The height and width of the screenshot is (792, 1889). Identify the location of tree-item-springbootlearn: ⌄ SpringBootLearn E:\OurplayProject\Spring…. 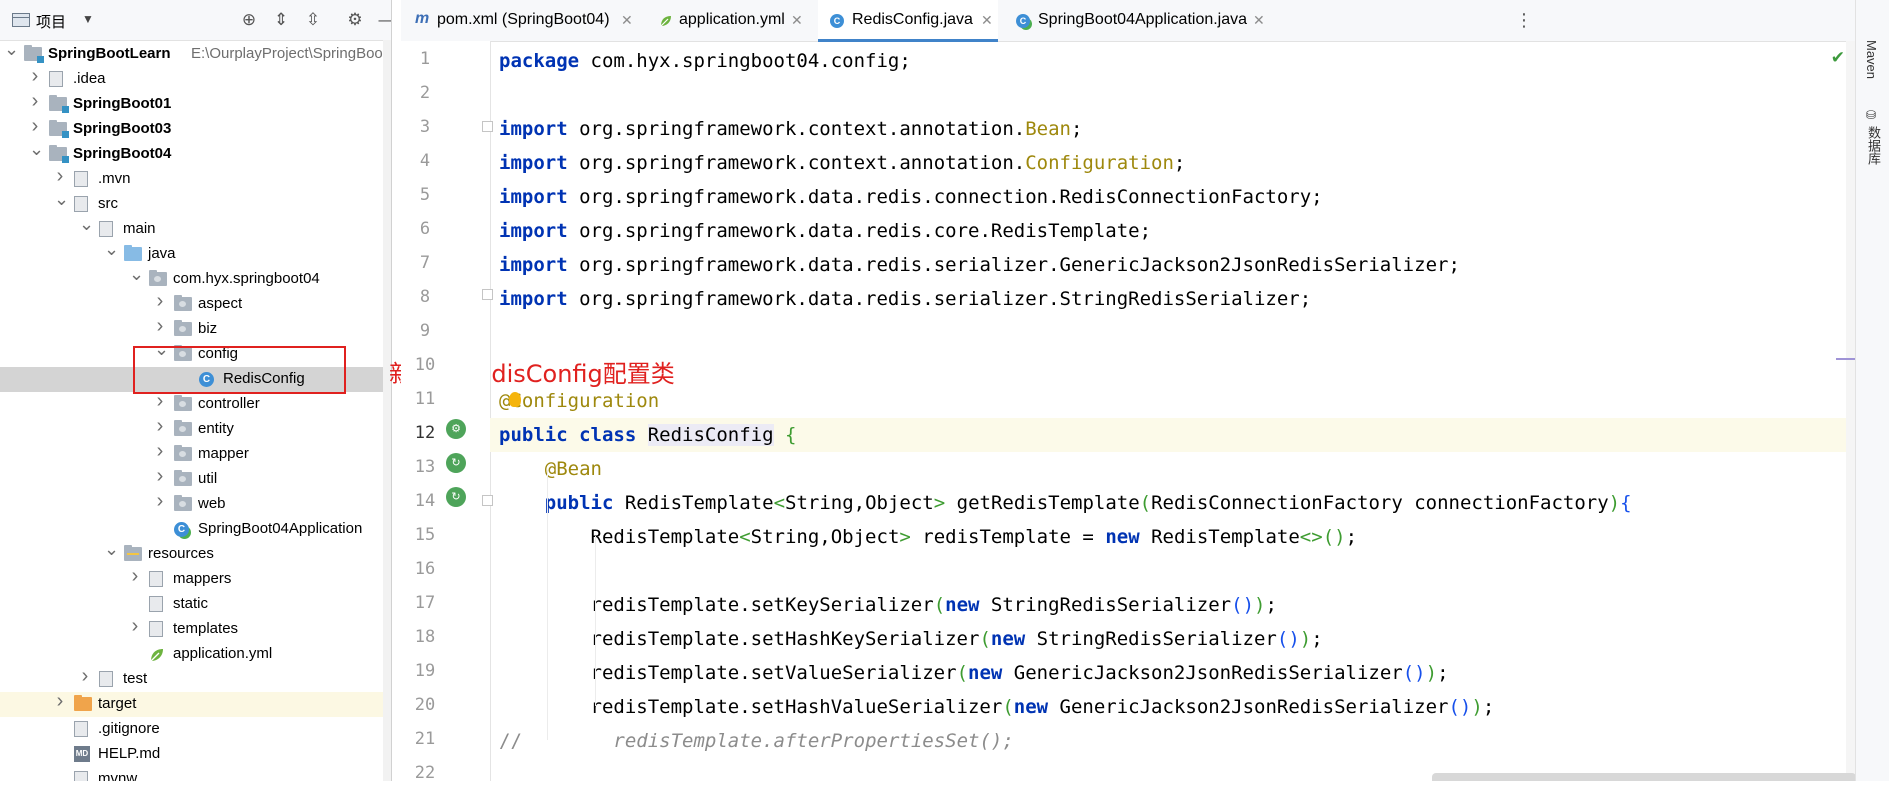
(195, 53).